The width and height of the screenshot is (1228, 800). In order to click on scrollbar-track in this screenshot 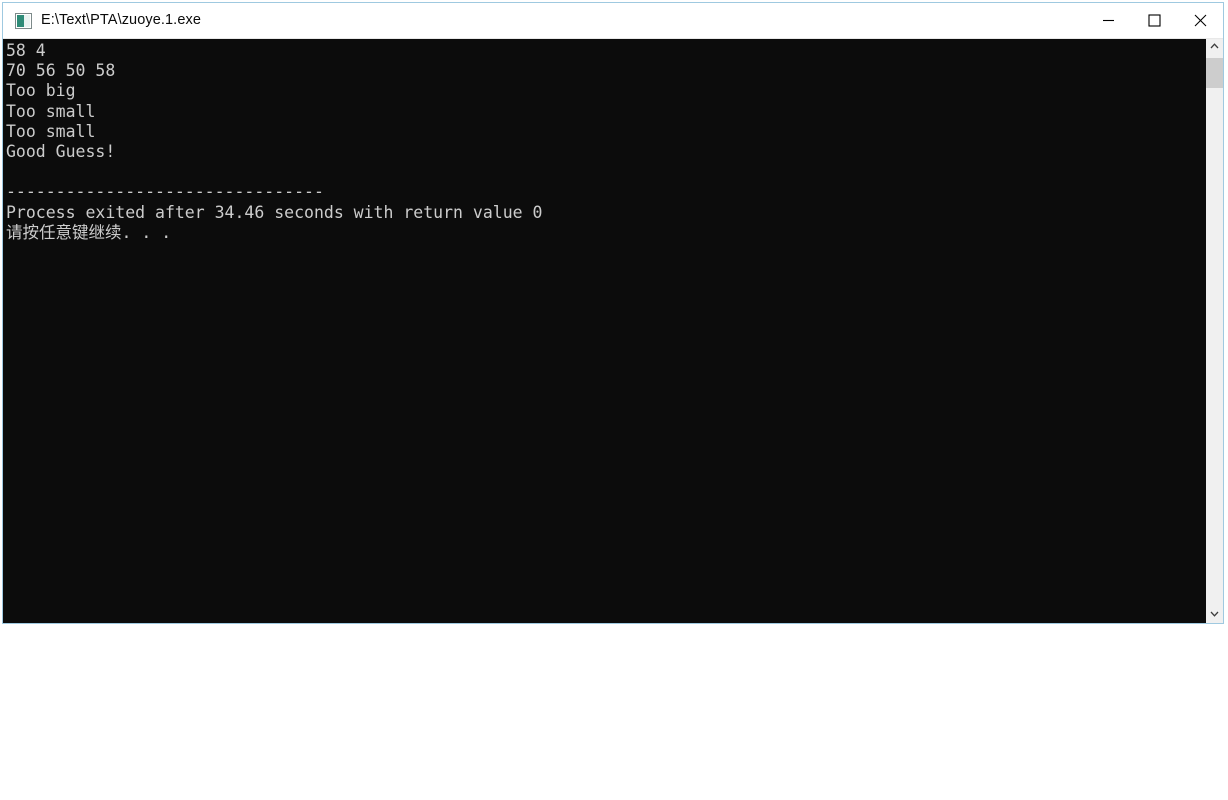, I will do `click(1214, 331)`.